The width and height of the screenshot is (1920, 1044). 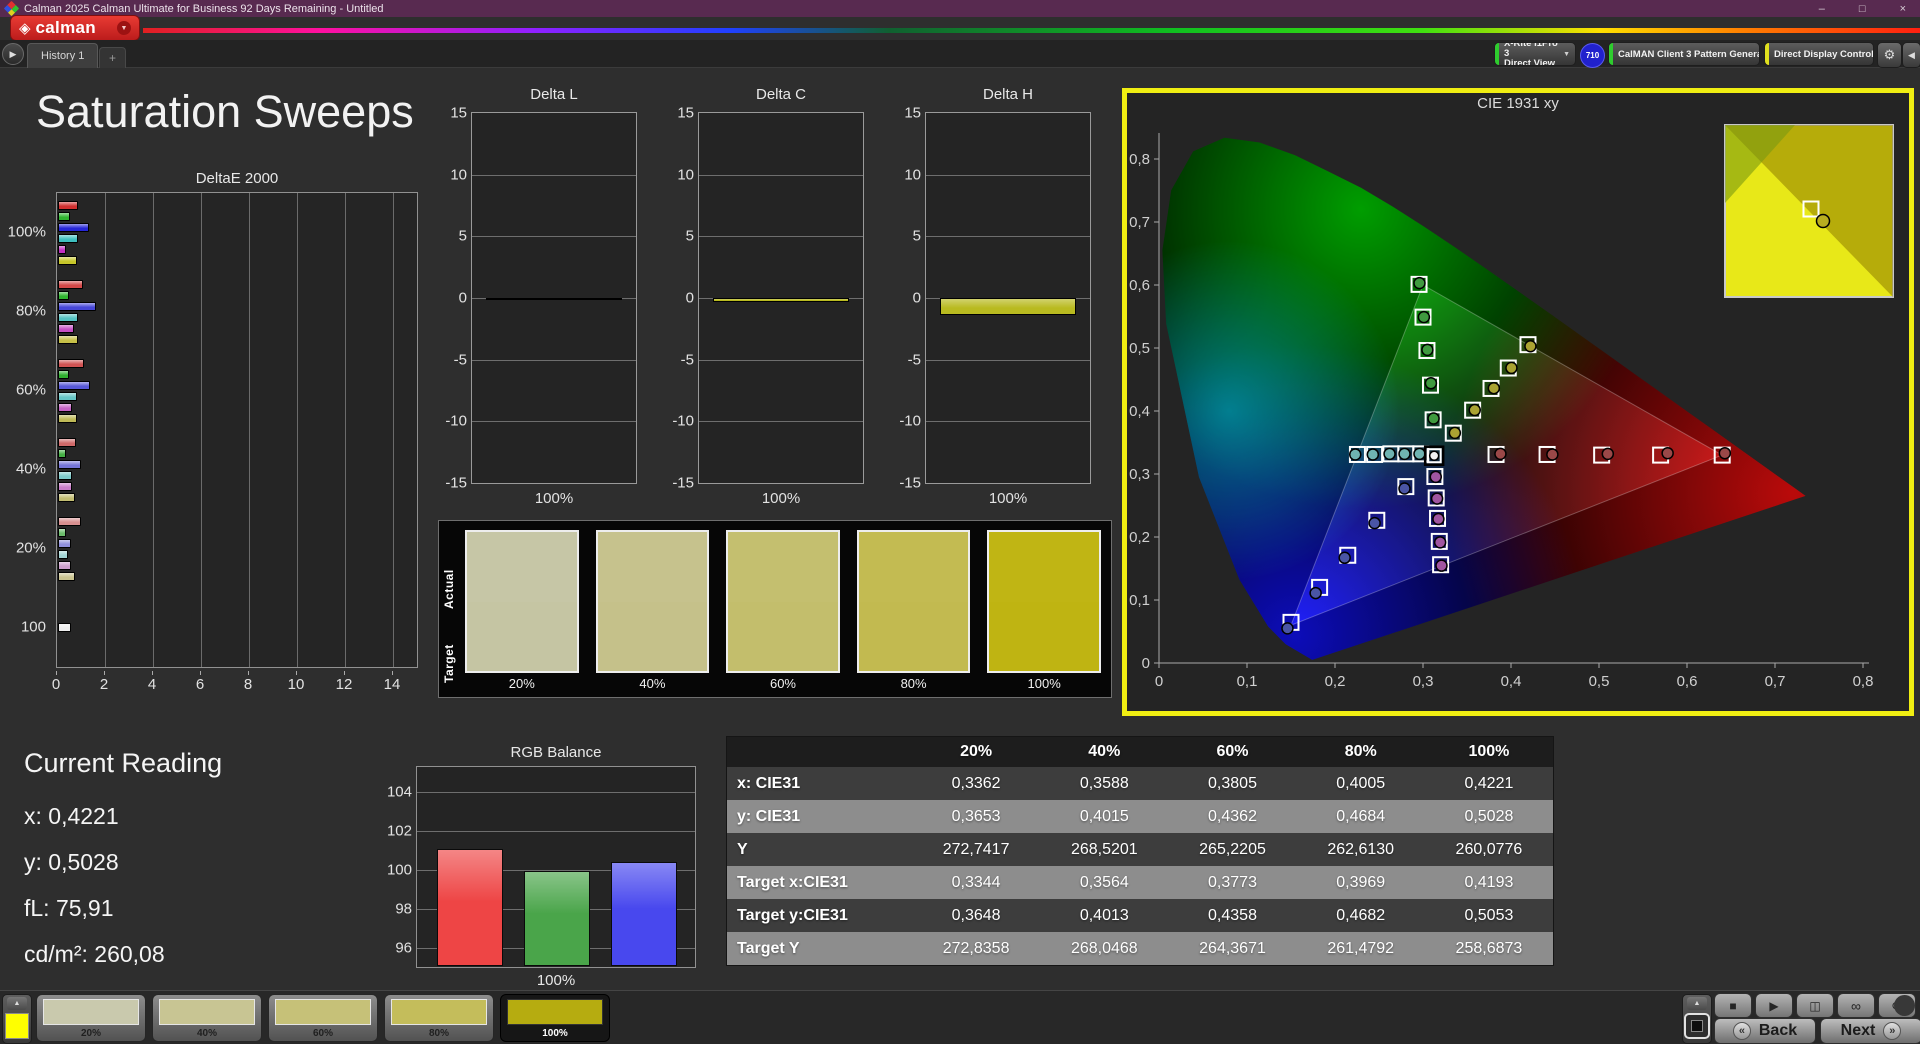 I want to click on back-button: « Back, so click(x=1765, y=1031).